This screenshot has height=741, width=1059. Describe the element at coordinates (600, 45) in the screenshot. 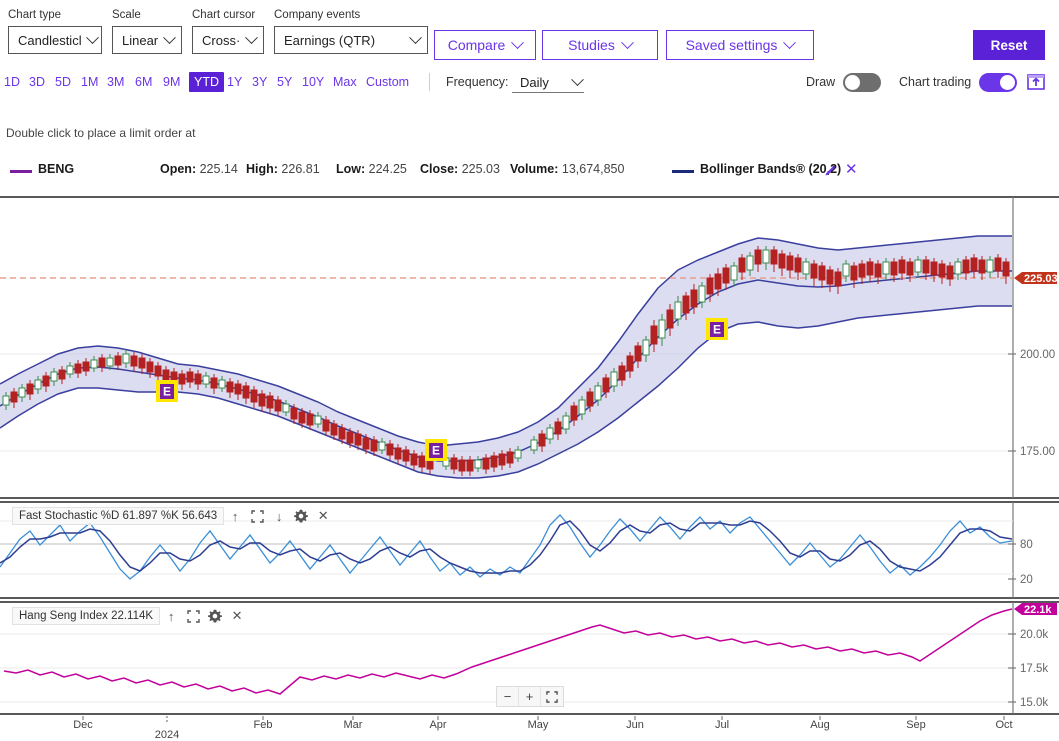

I see `studies-button: Studies` at that location.